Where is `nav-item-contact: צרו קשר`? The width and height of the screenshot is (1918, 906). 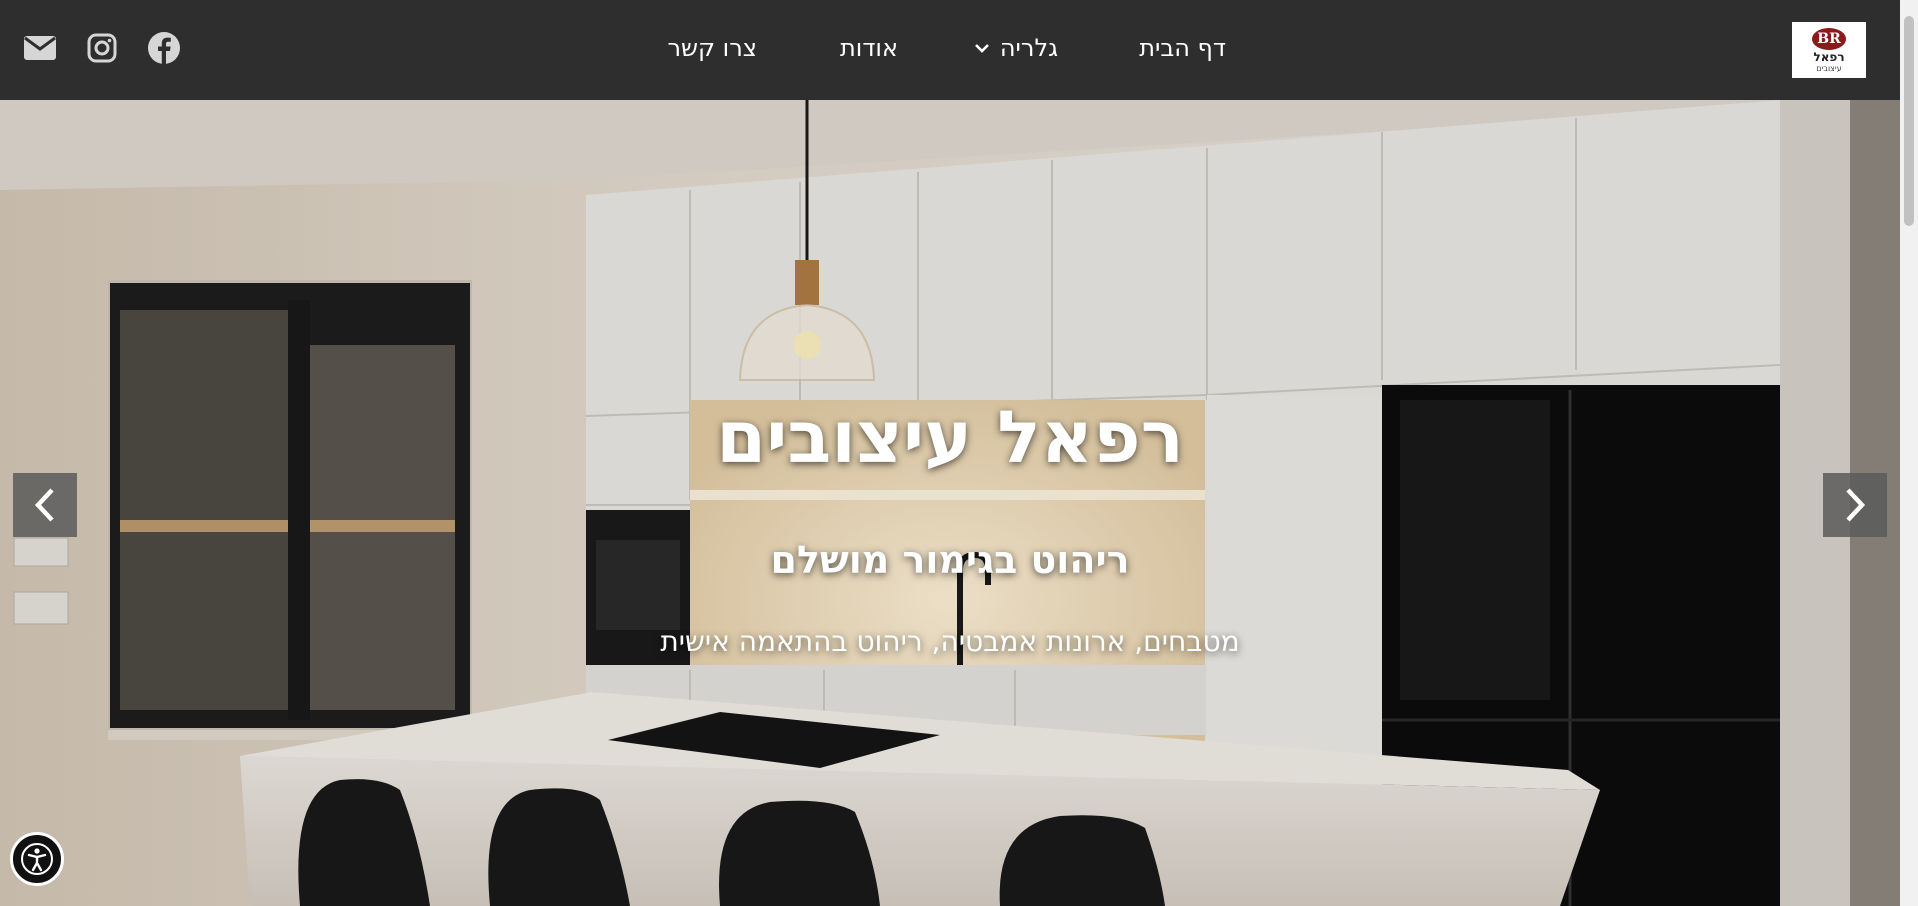 nav-item-contact: צרו קשר is located at coordinates (712, 48).